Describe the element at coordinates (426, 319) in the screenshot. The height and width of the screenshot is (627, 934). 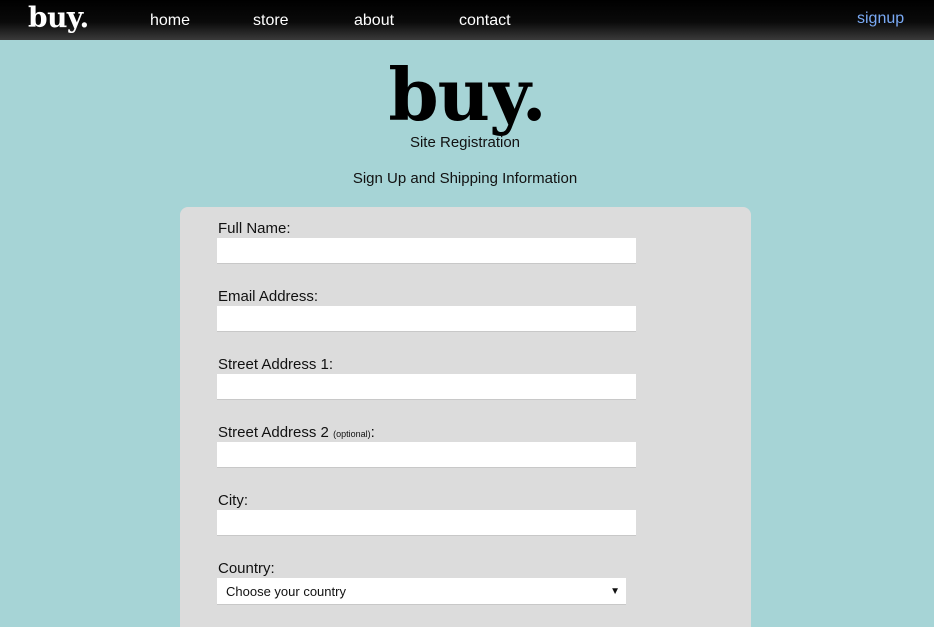
I see `email-input` at that location.